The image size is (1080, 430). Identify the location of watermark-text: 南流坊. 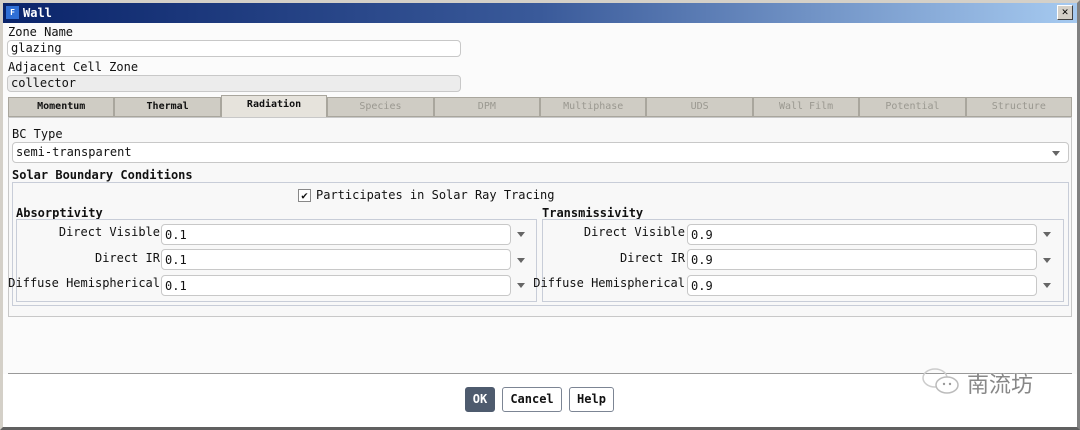
(1000, 385).